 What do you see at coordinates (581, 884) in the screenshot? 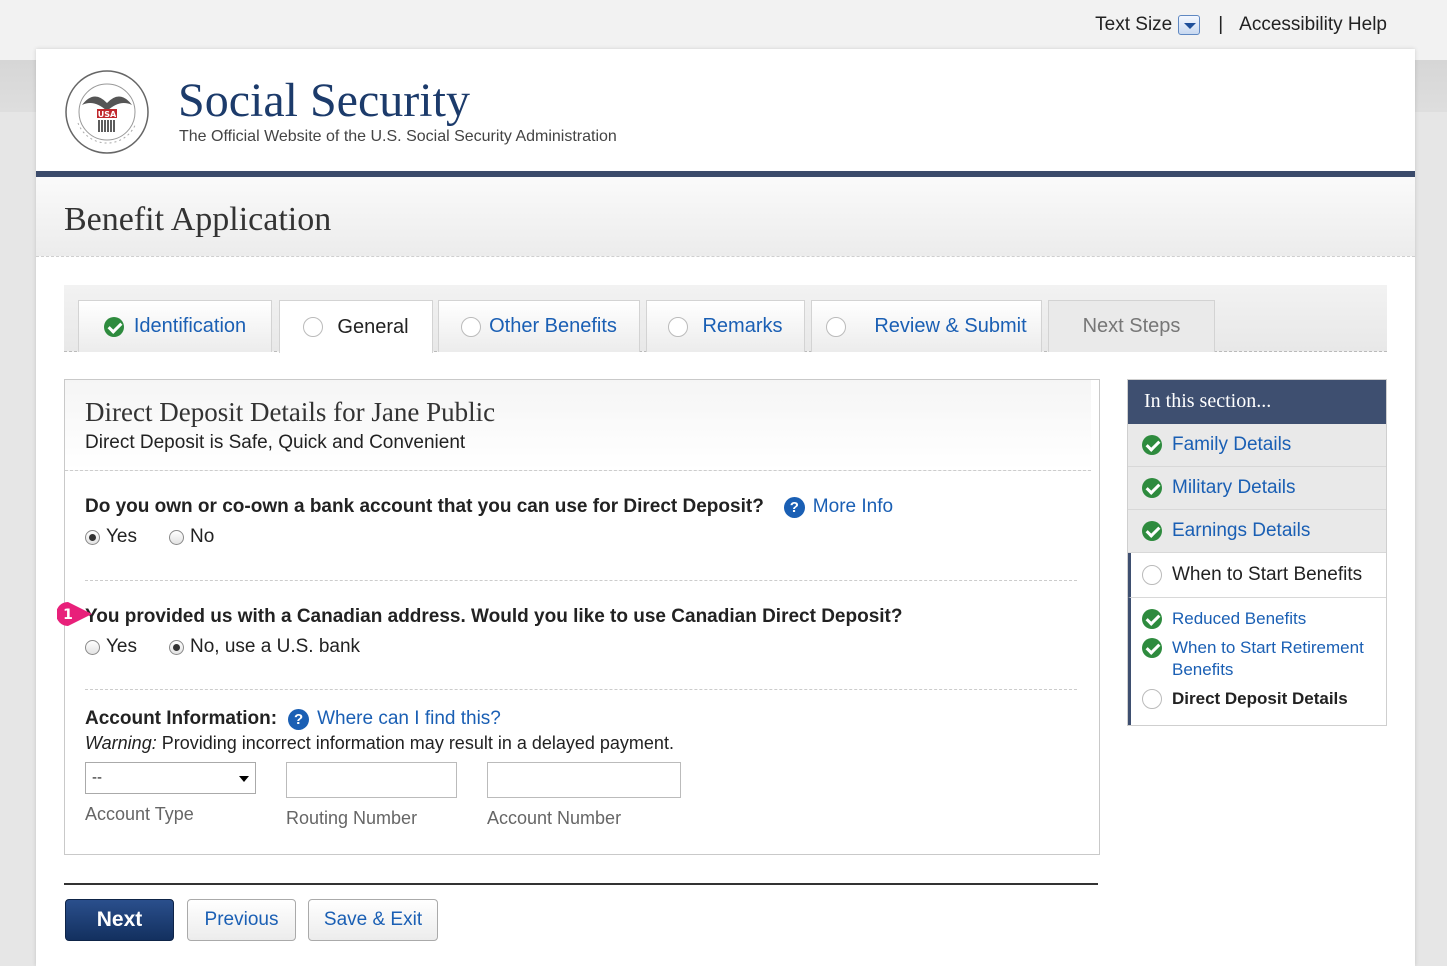
I see `button-divider` at bounding box center [581, 884].